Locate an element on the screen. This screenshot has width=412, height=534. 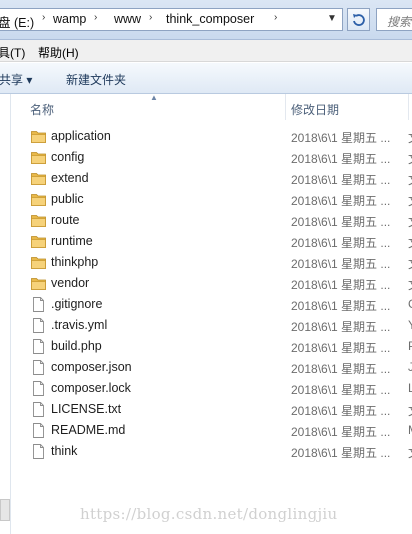
file-row: composer.json 2018\6\1 星期五 ... J is located at coordinates (212, 367).